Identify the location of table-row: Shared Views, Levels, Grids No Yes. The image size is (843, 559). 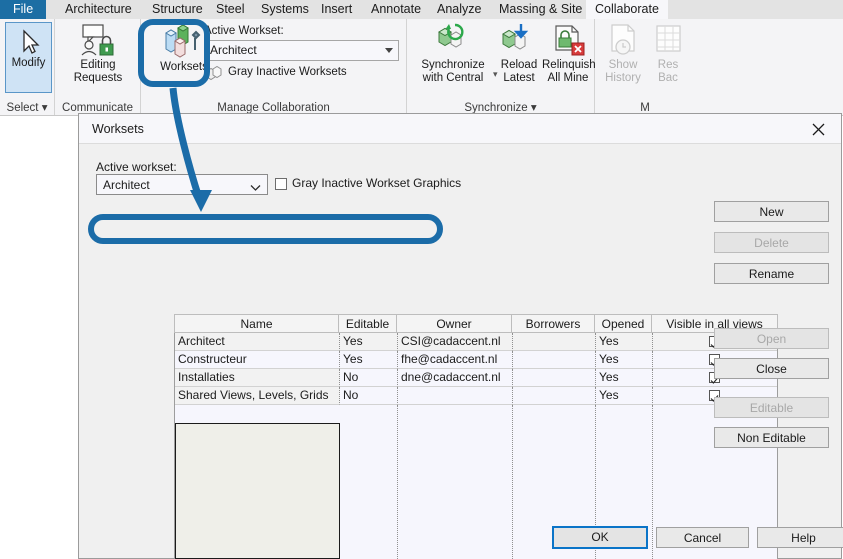
(476, 396).